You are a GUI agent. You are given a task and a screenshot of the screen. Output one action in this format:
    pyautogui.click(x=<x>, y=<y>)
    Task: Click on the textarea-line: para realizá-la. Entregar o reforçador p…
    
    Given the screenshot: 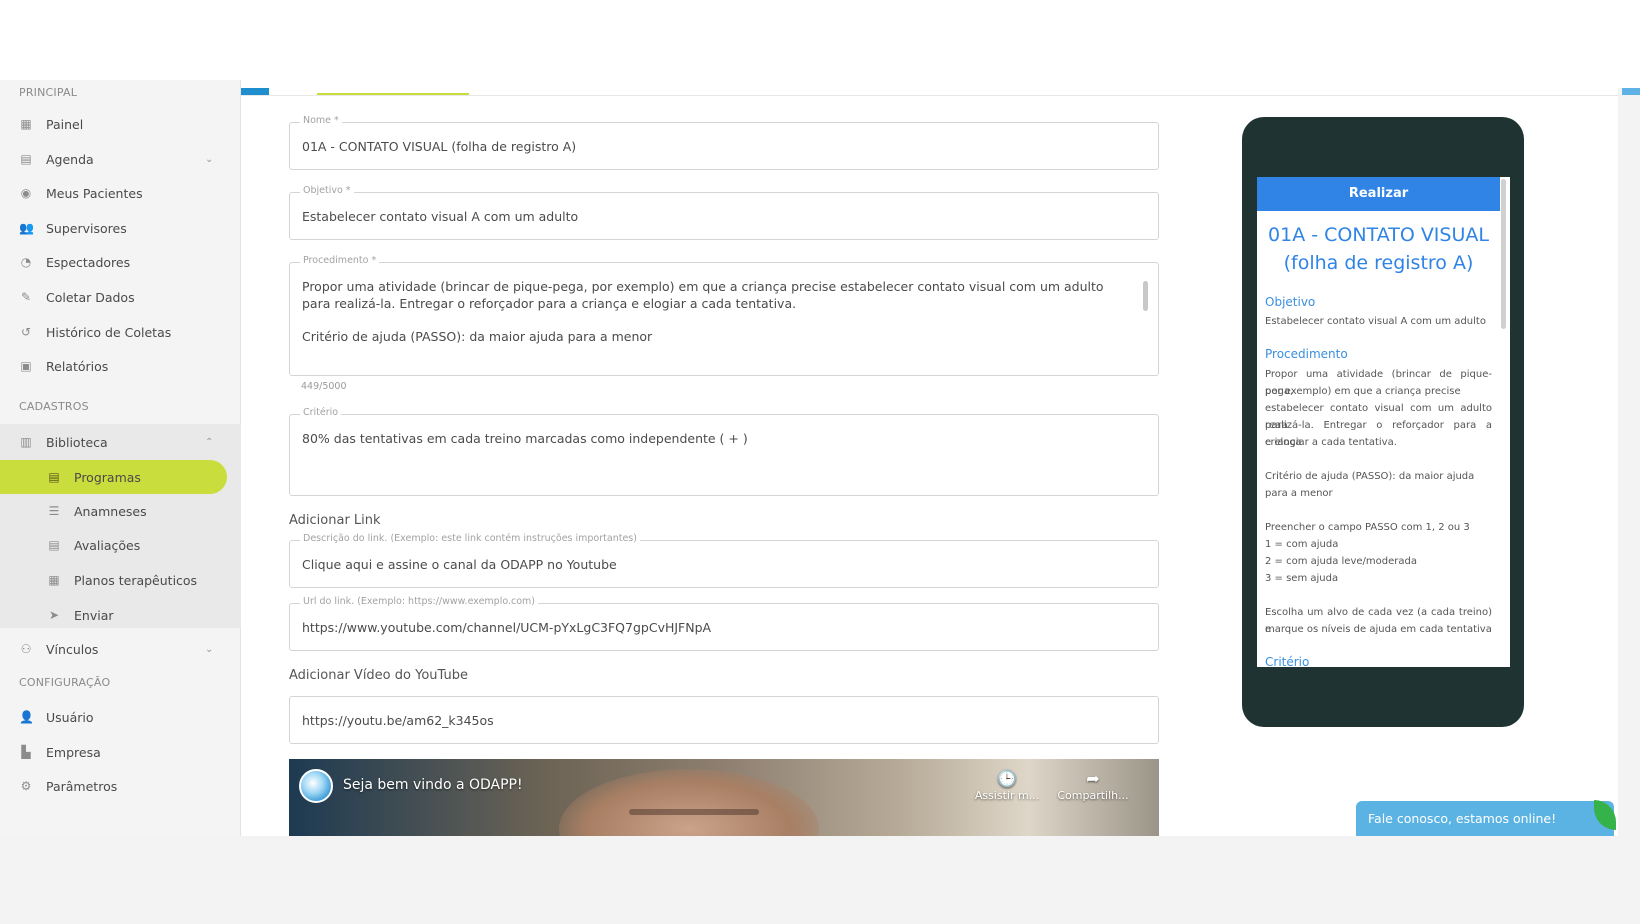 What is the action you would take?
    pyautogui.click(x=549, y=303)
    